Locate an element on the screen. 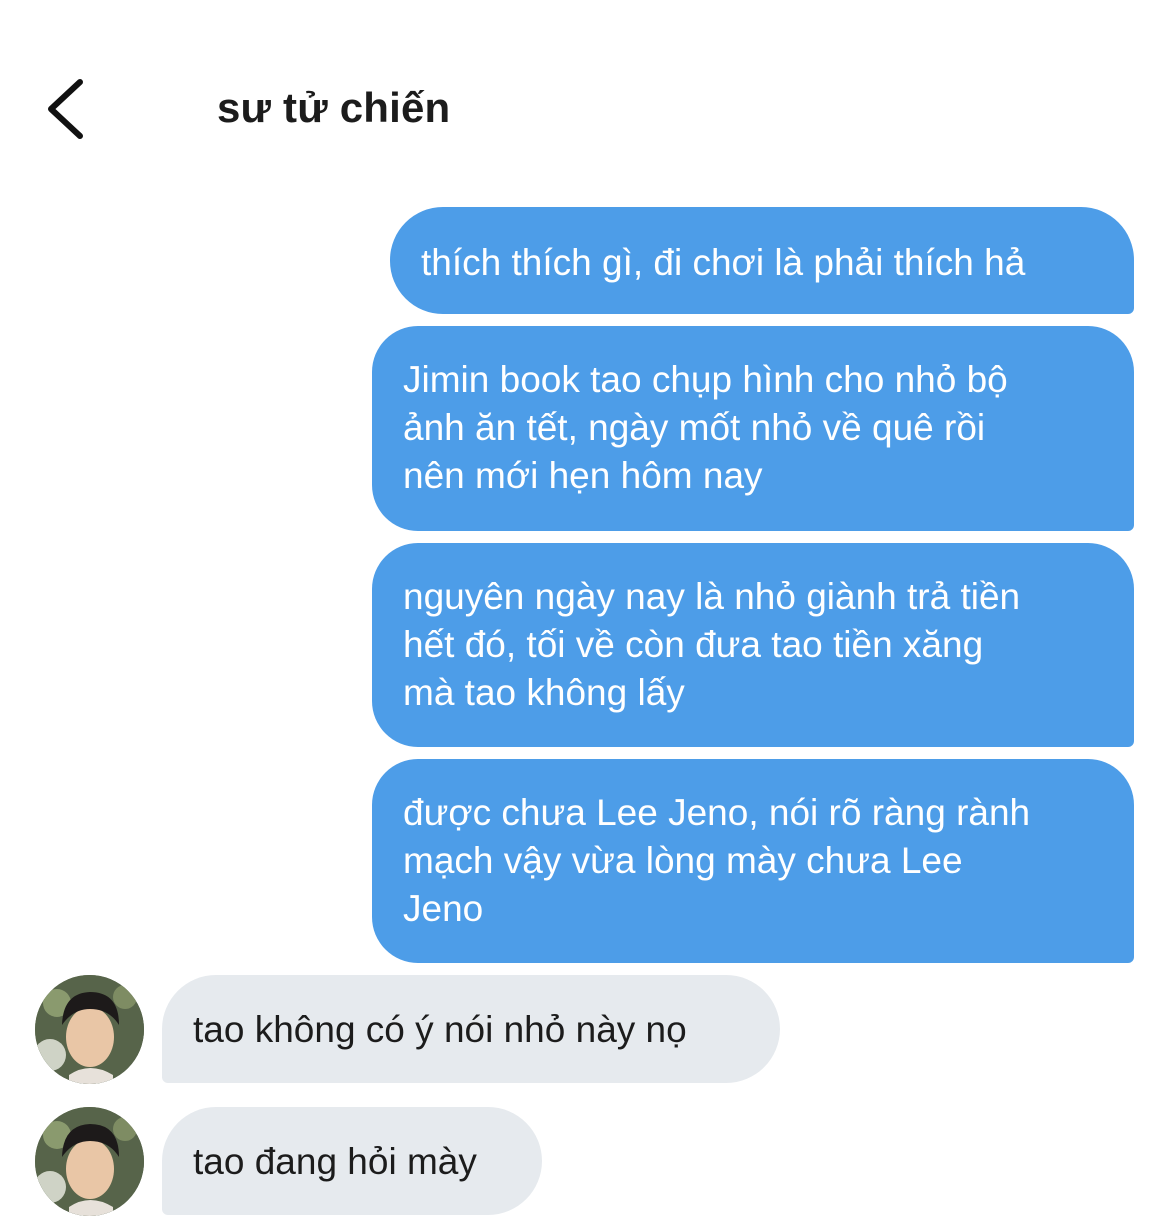  message-text-line: Jeno is located at coordinates (443, 908).